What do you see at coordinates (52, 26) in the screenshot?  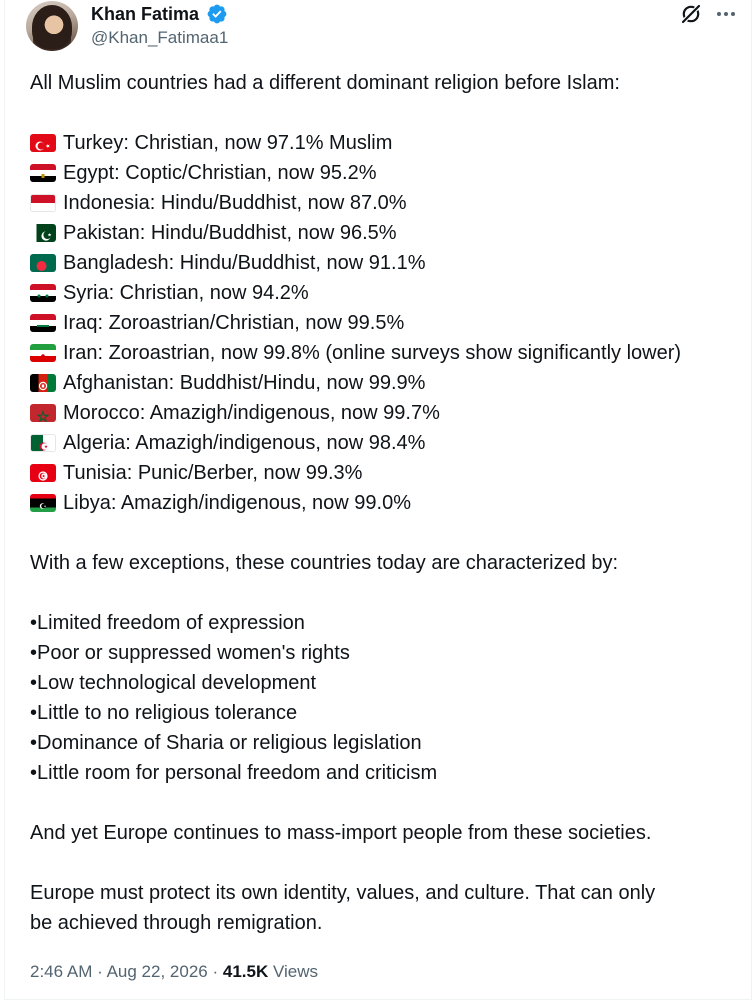 I see `avatar` at bounding box center [52, 26].